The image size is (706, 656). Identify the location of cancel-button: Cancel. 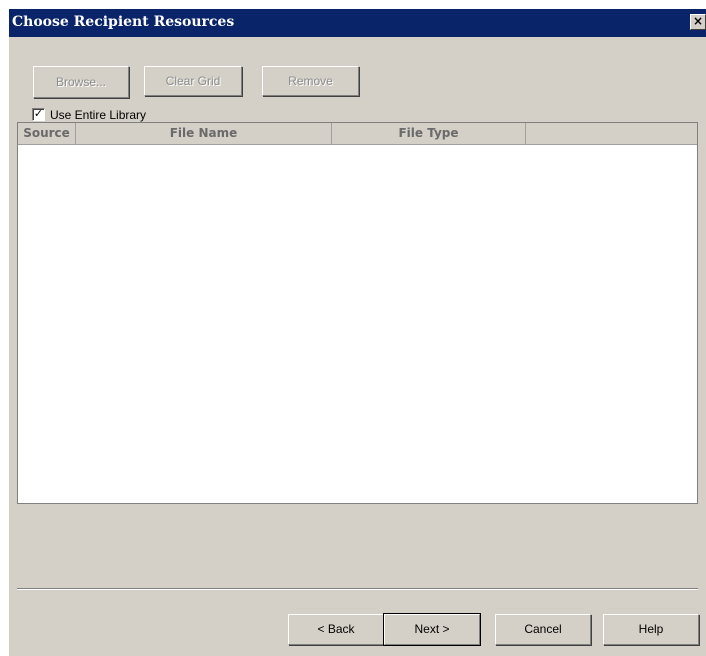
(543, 629).